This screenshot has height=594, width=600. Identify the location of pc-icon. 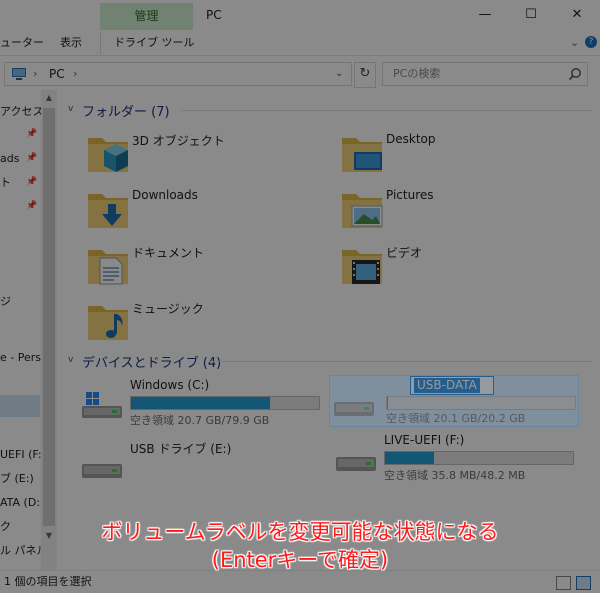
(19, 74).